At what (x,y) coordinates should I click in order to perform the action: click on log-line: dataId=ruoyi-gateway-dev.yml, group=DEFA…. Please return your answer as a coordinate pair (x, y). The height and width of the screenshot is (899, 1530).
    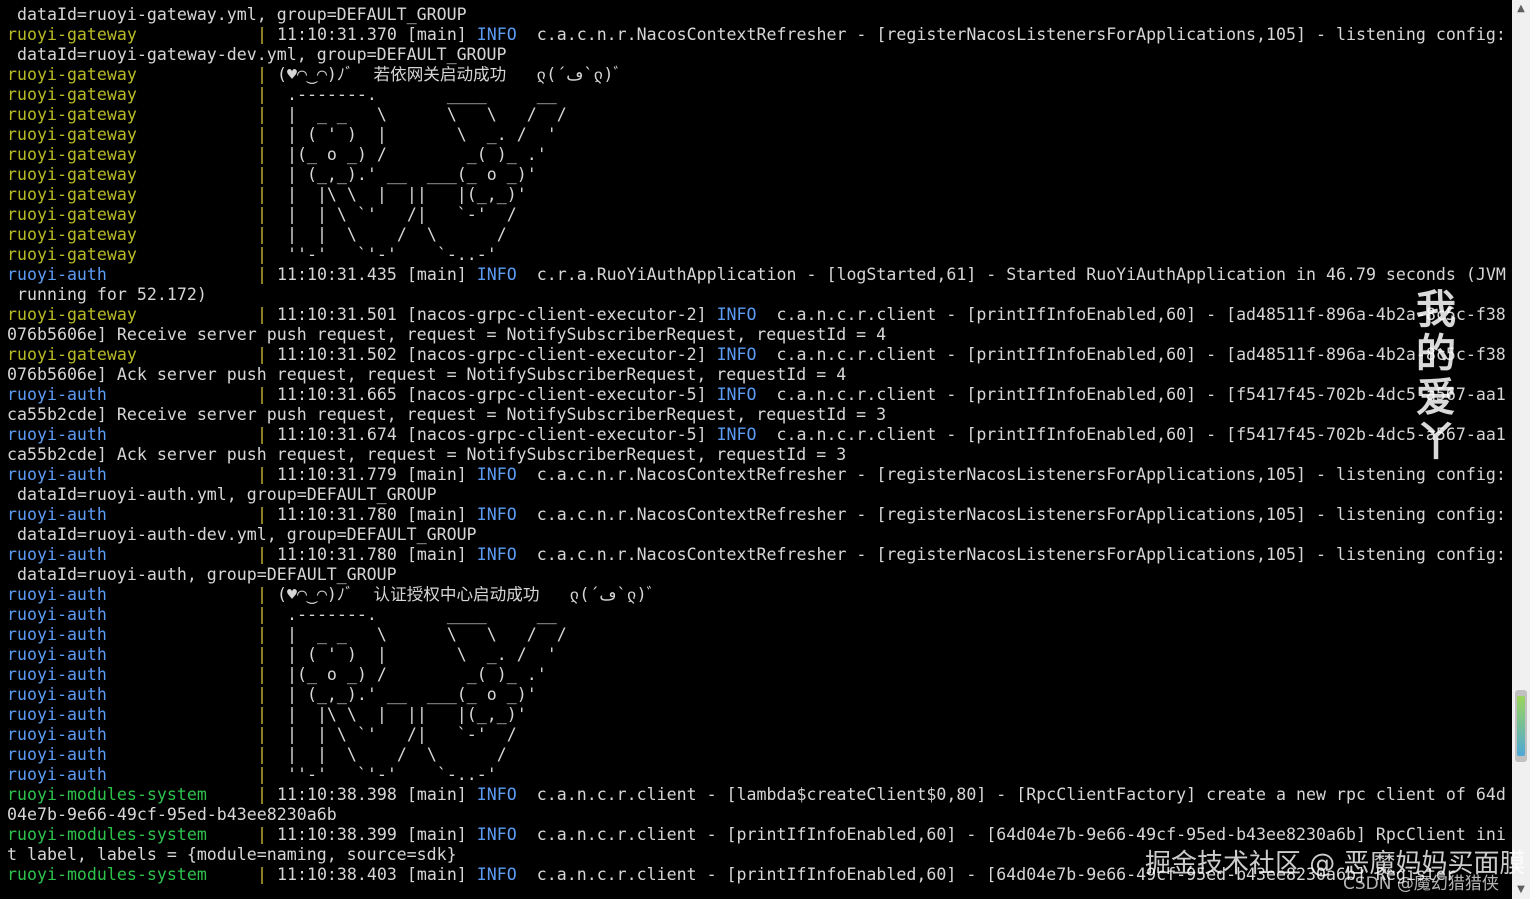
    Looking at the image, I should click on (757, 55).